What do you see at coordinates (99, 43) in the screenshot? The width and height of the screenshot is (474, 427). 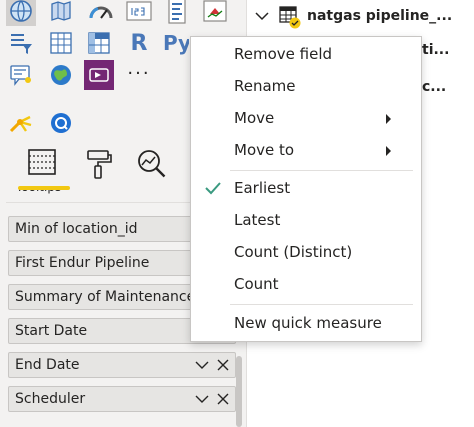 I see `matrix-icon` at bounding box center [99, 43].